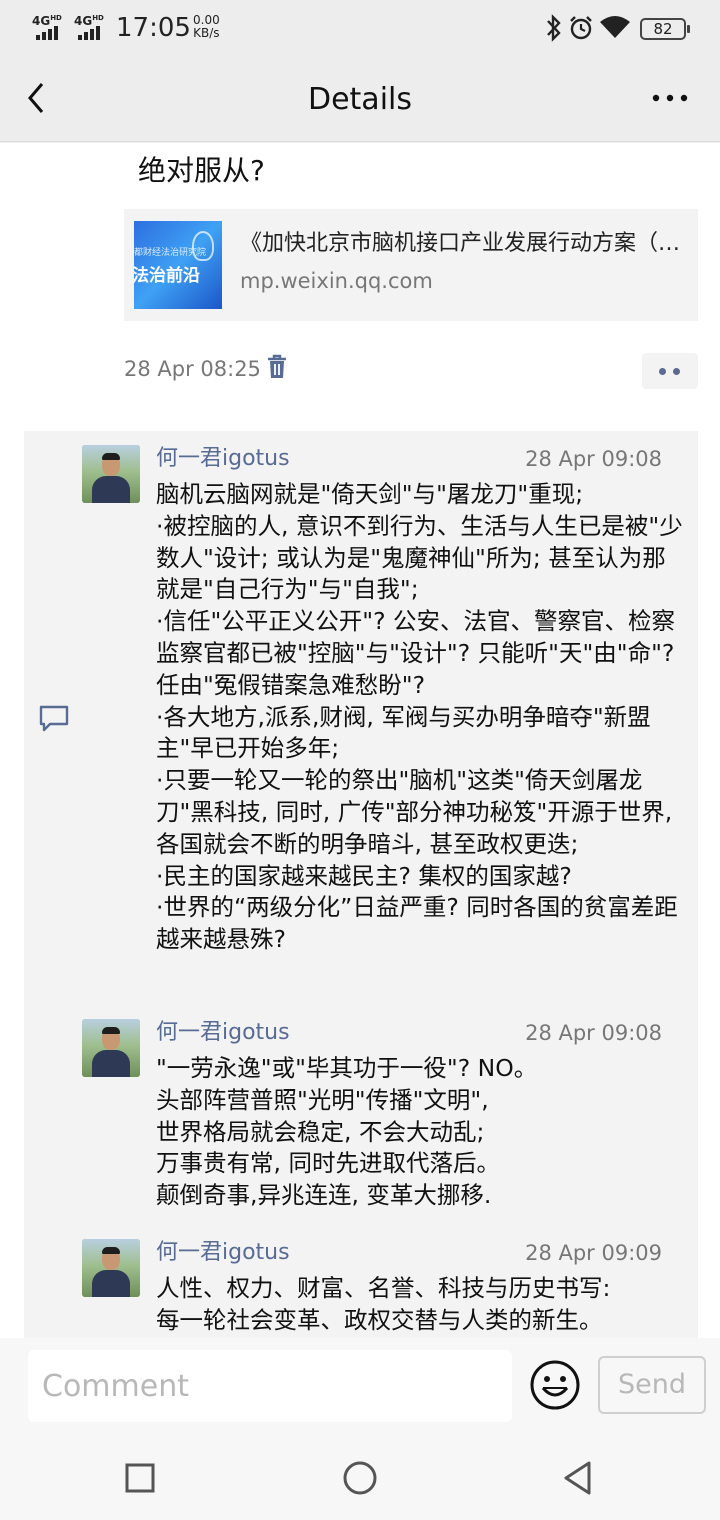 The height and width of the screenshot is (1520, 720). What do you see at coordinates (670, 371) in the screenshot?
I see `comment-like-menu-button` at bounding box center [670, 371].